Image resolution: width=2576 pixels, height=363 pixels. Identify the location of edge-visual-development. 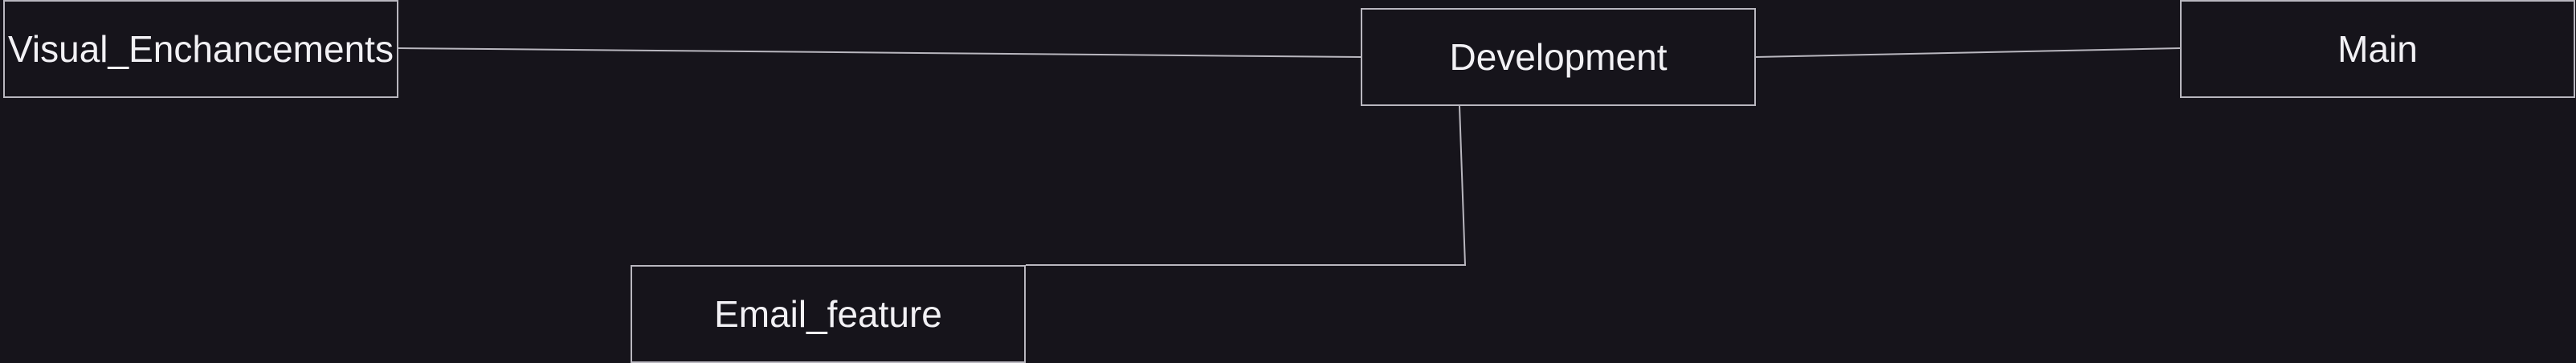
(879, 52).